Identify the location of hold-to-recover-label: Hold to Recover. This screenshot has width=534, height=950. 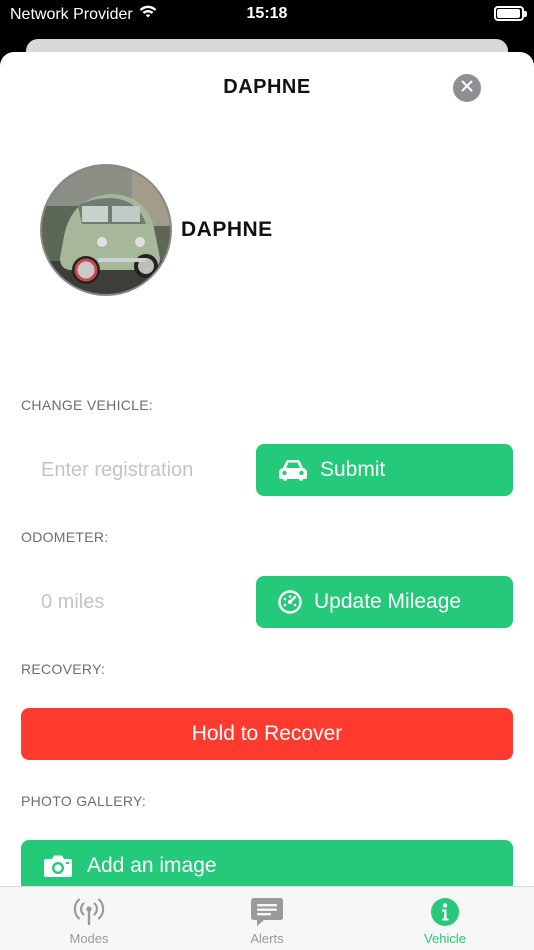
(267, 733).